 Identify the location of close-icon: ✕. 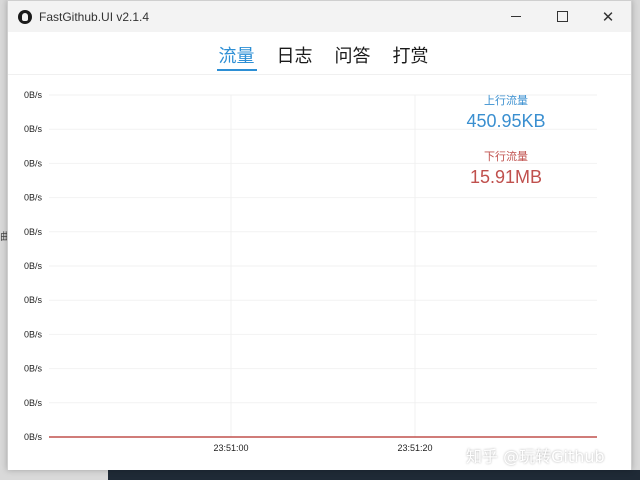
(608, 16).